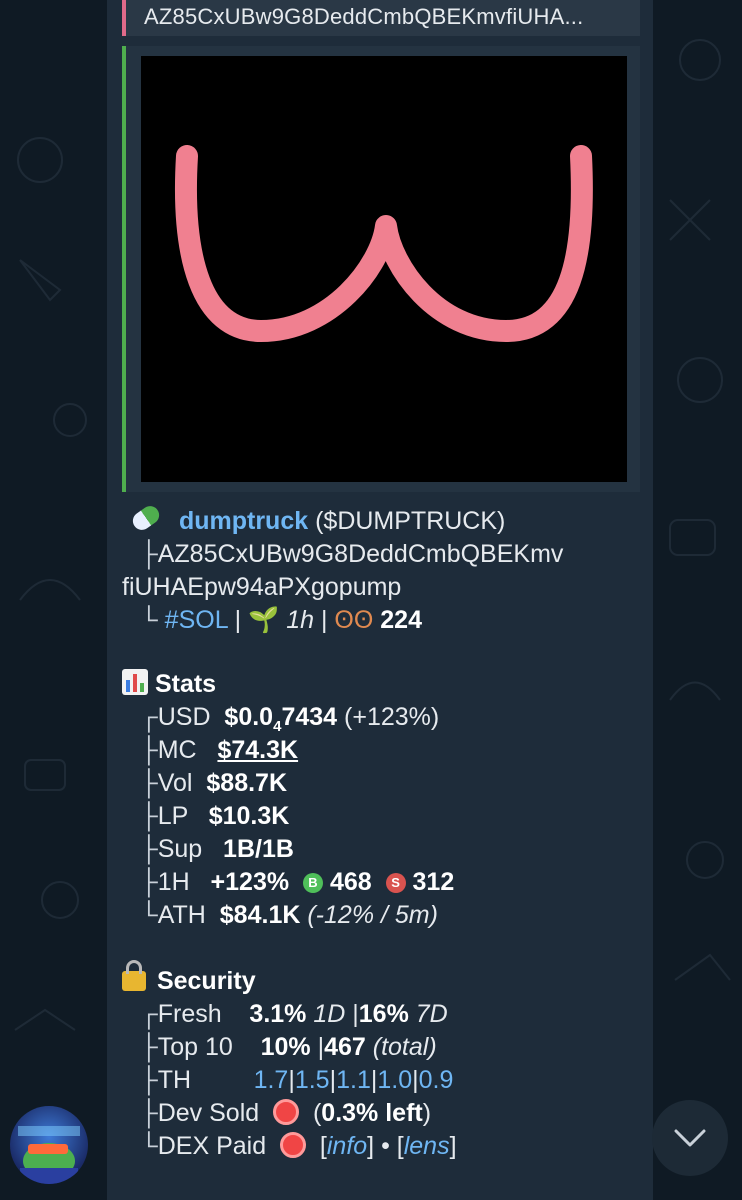  What do you see at coordinates (212, 1146) in the screenshot?
I see `dex-paid-label: DEX Paid` at bounding box center [212, 1146].